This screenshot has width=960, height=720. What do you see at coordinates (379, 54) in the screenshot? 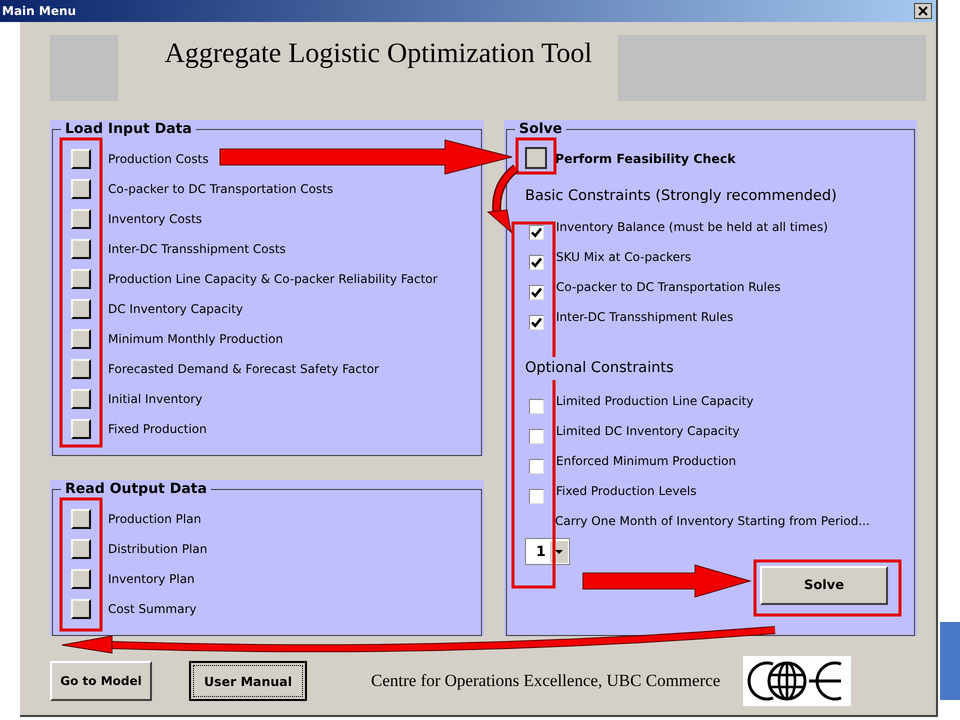
I see `app-title: Aggregate Logistic Optimization Tool` at bounding box center [379, 54].